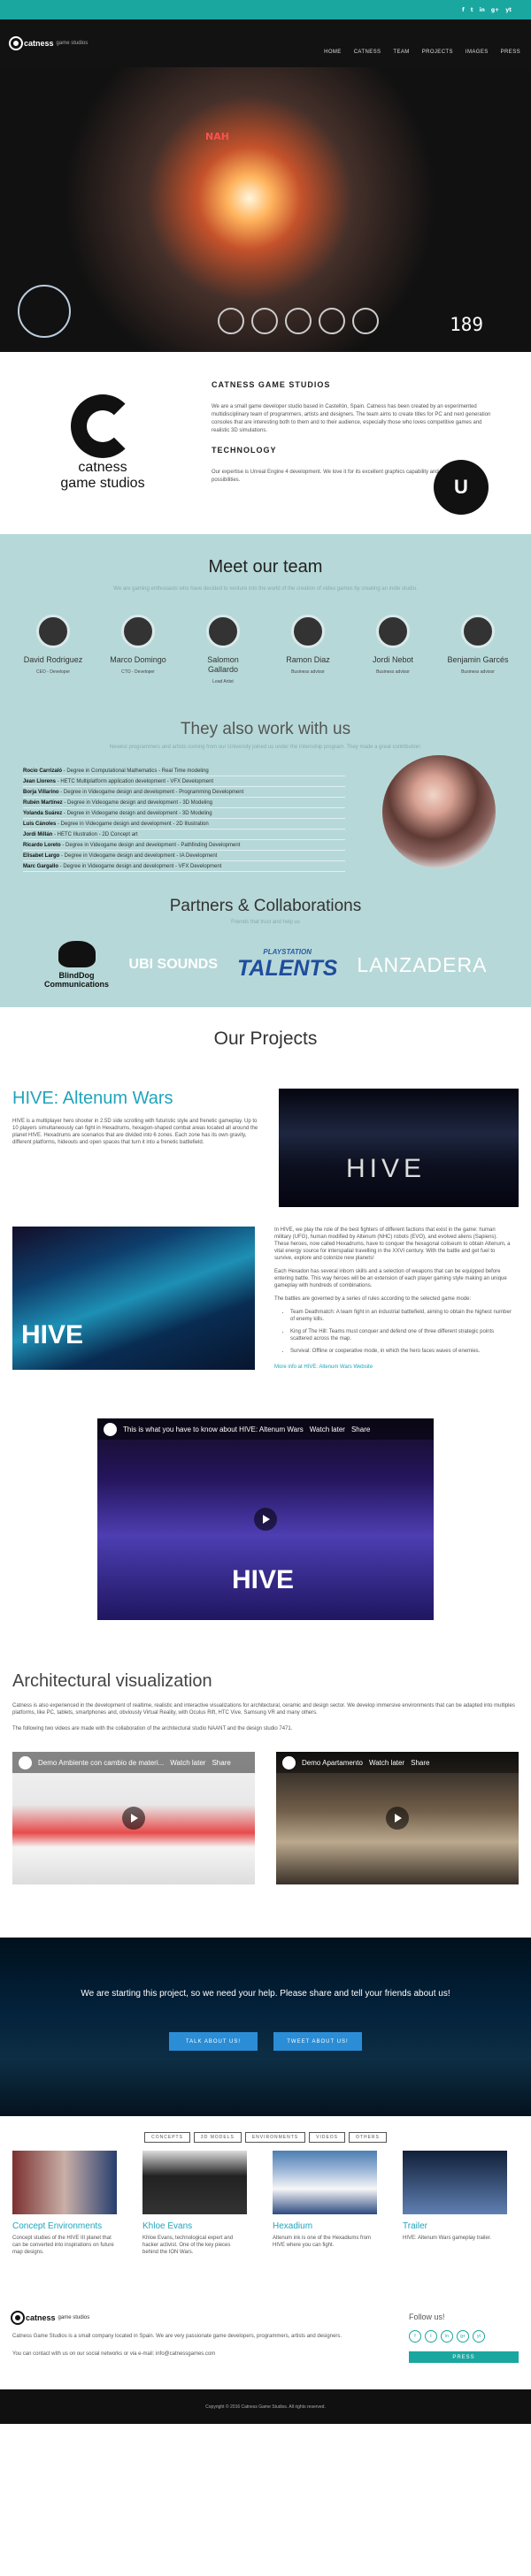 Image resolution: width=531 pixels, height=2576 pixels. I want to click on social-topbar: f t in g+ yt, so click(265, 9).